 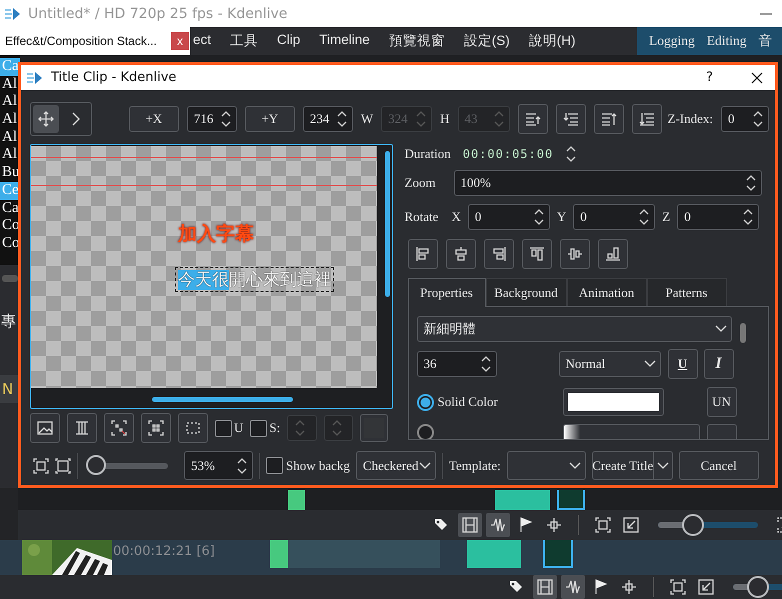 I want to click on create-menu-button, so click(x=663, y=465).